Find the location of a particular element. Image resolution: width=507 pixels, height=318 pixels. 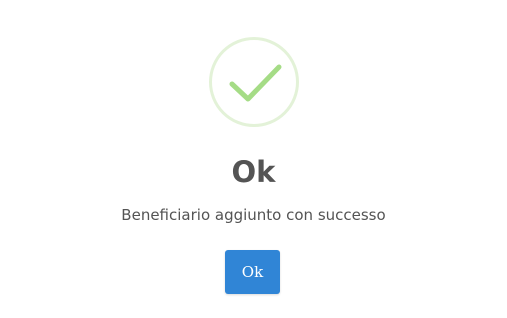

success-icon is located at coordinates (254, 82).